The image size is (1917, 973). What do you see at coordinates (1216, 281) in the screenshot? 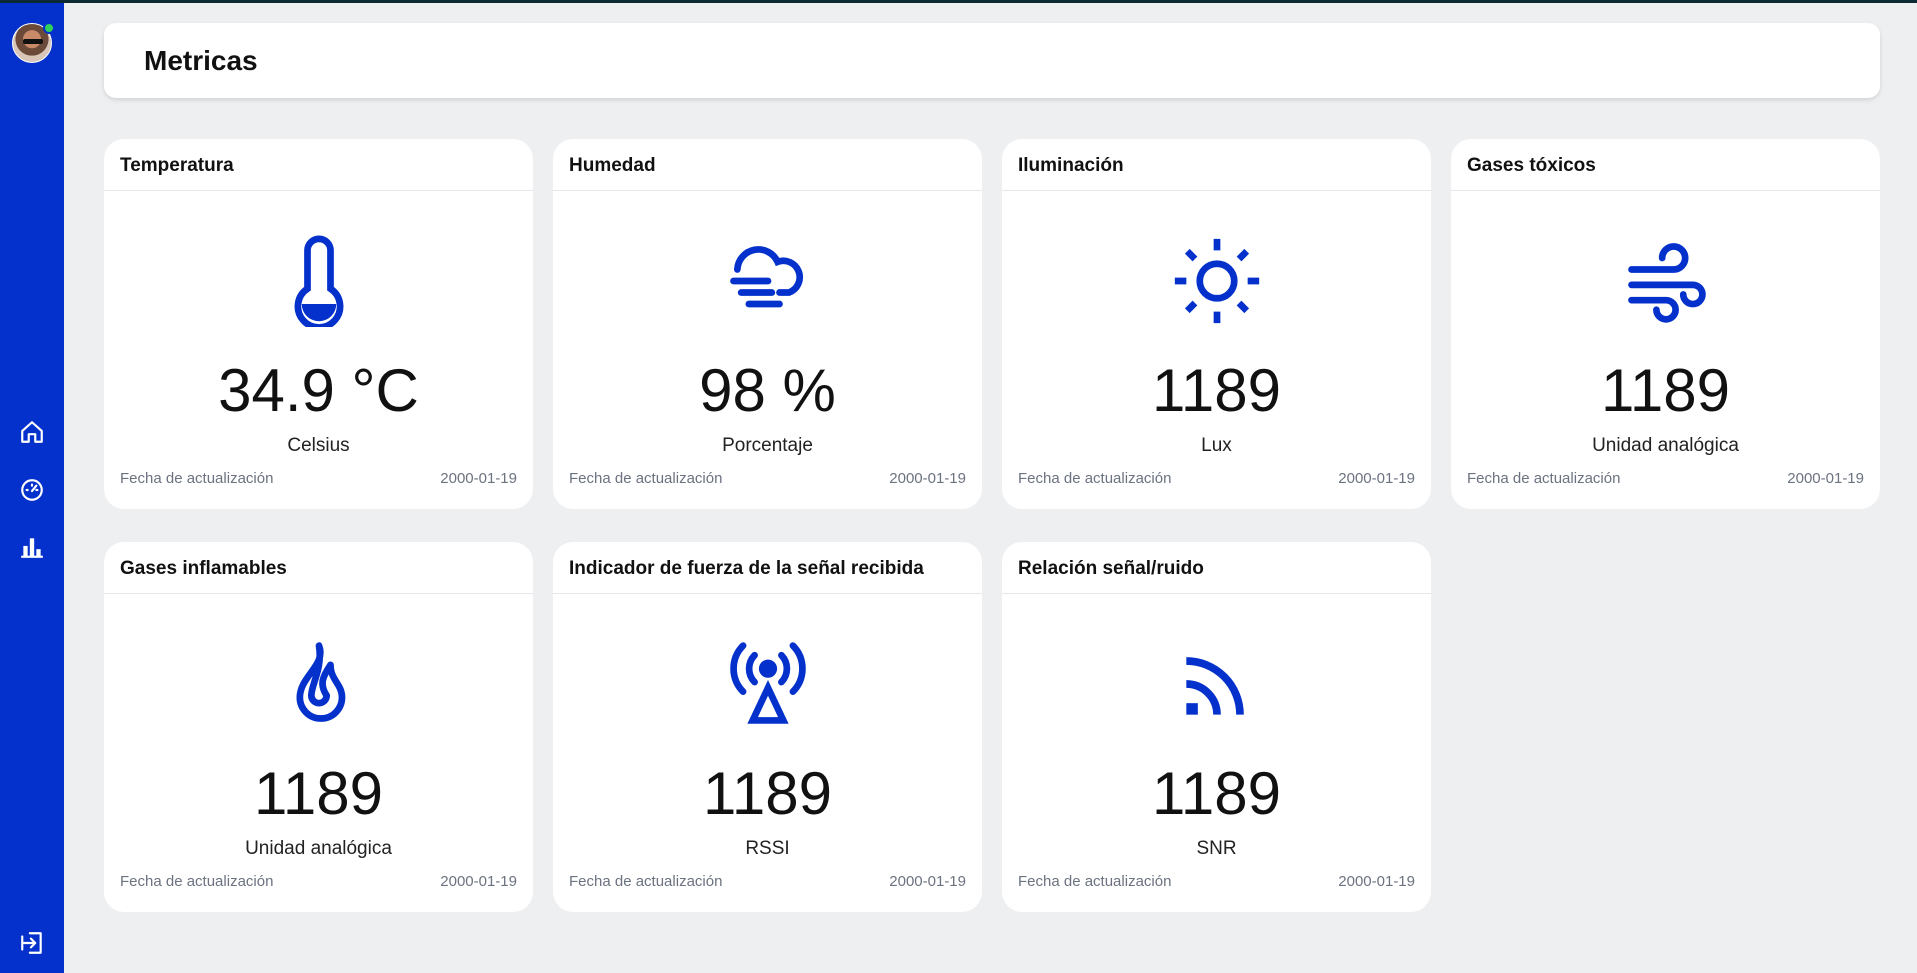
I see `sun-icon` at bounding box center [1216, 281].